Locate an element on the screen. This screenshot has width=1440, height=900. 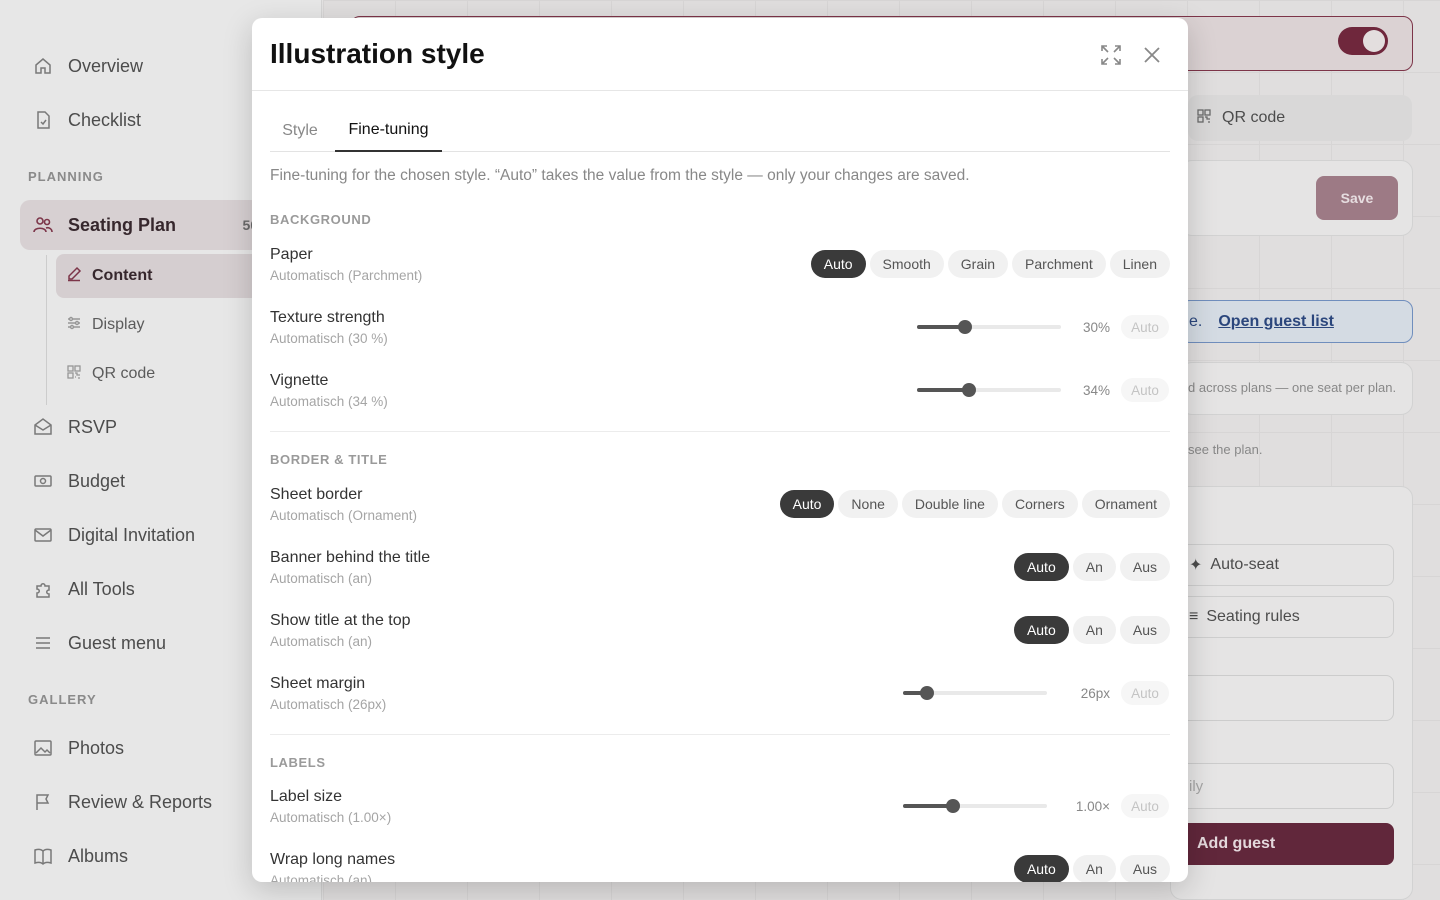
texture-auto-button: Auto is located at coordinates (1145, 327).